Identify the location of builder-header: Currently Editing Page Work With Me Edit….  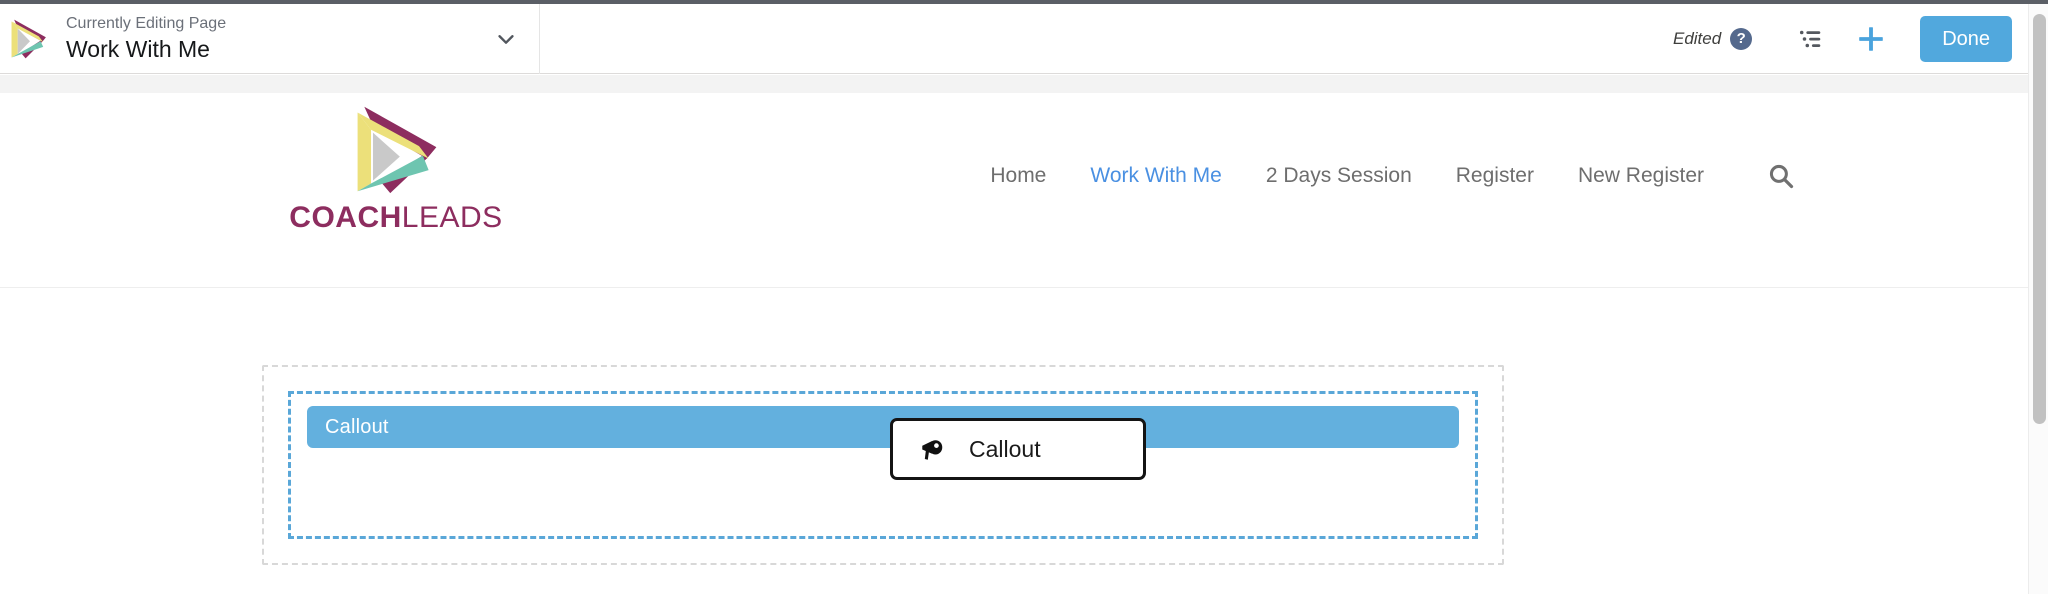
(1014, 38).